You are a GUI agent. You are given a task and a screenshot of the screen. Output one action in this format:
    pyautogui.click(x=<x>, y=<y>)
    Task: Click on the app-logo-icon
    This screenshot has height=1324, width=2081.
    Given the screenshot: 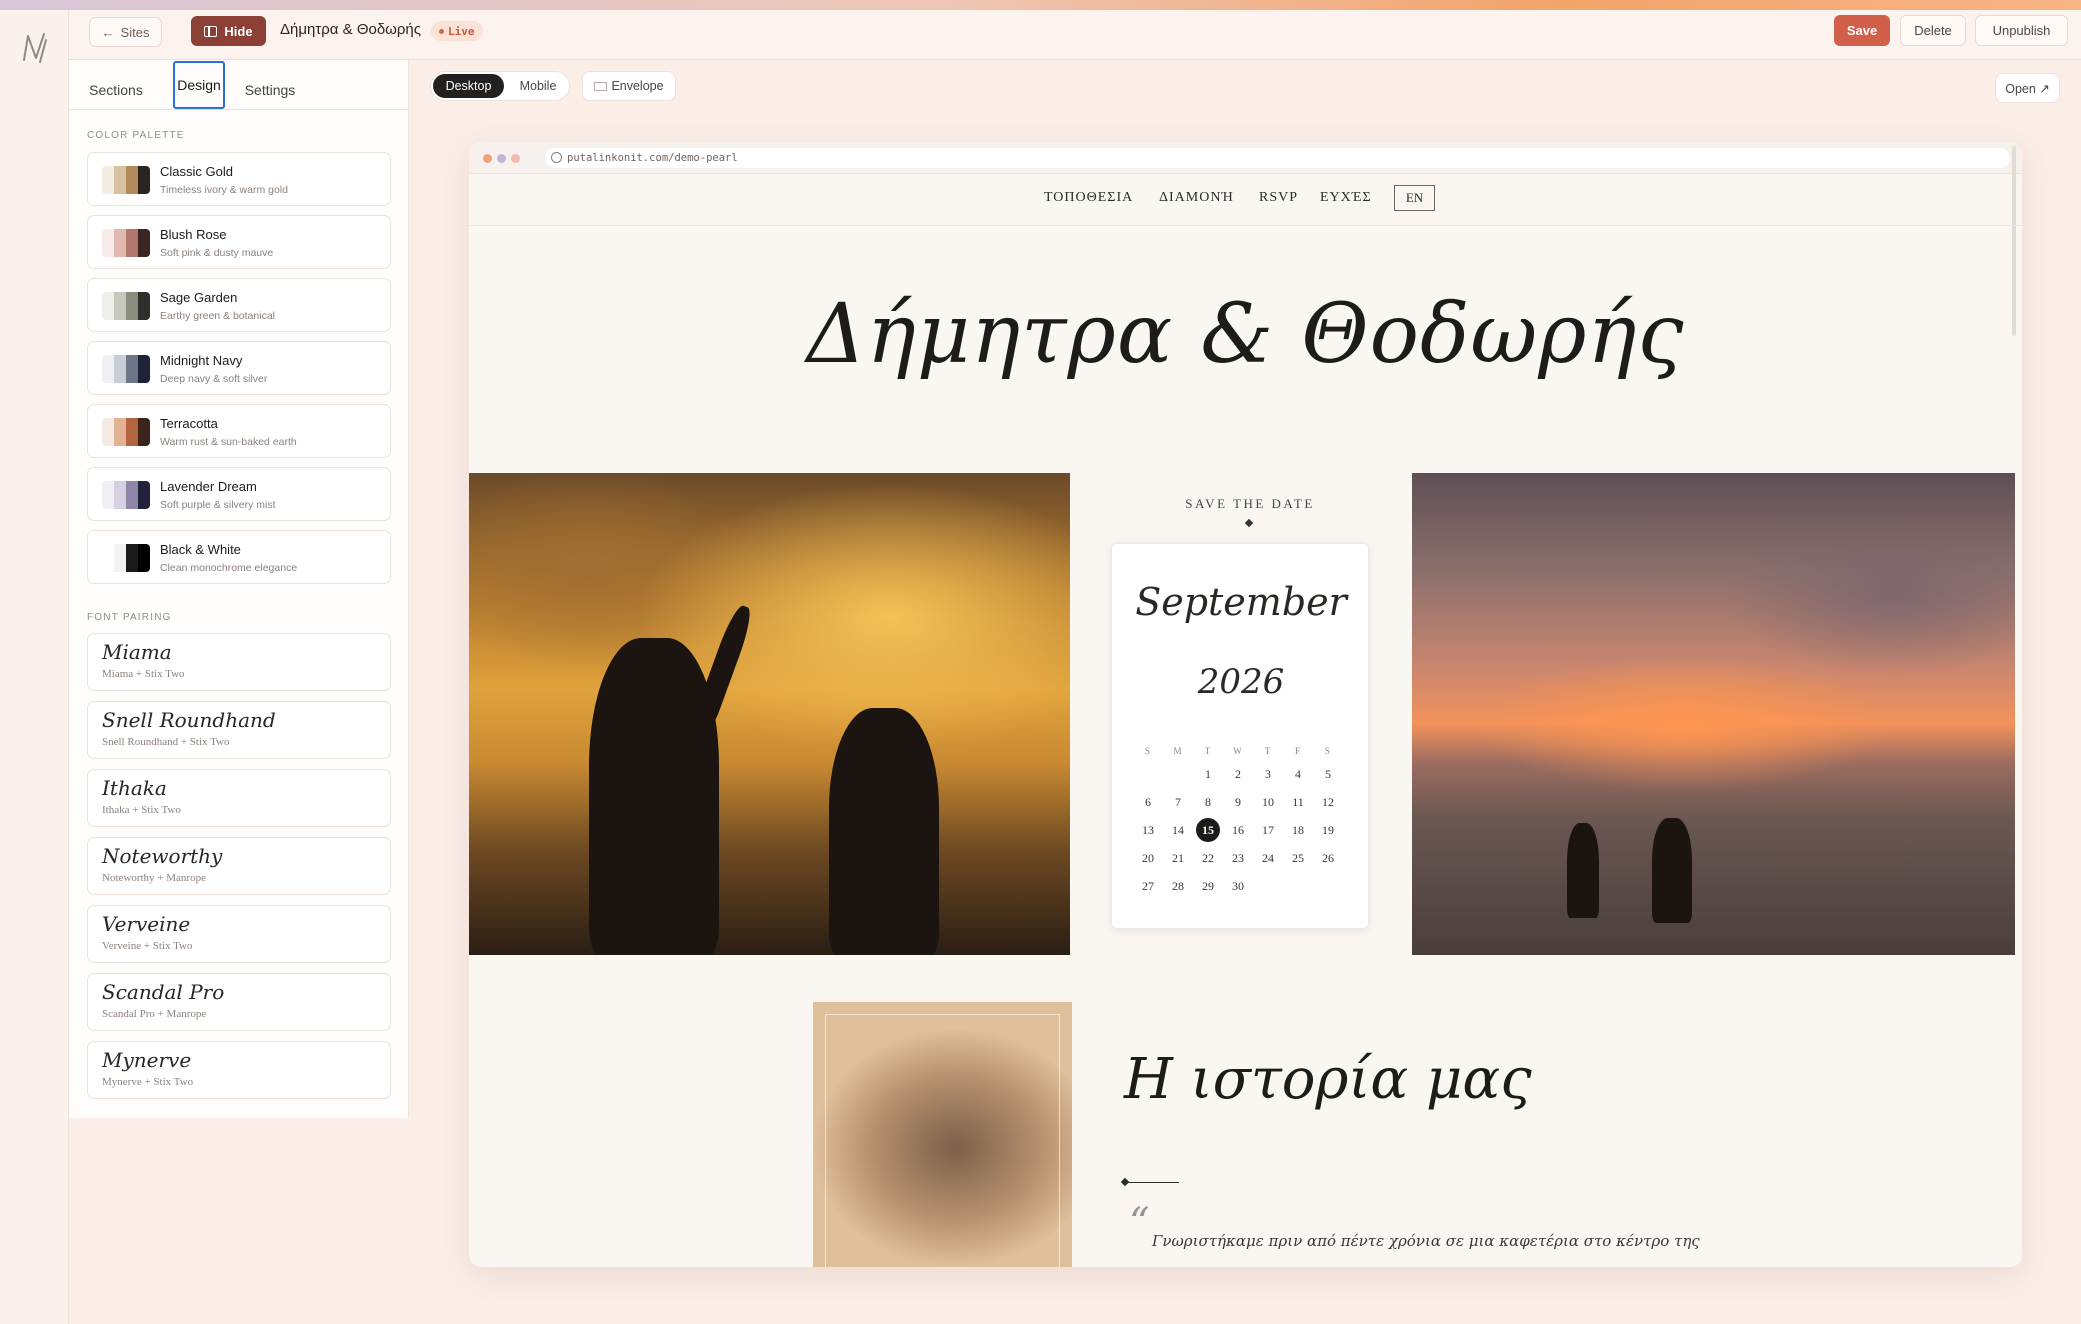 What is the action you would take?
    pyautogui.click(x=35, y=48)
    